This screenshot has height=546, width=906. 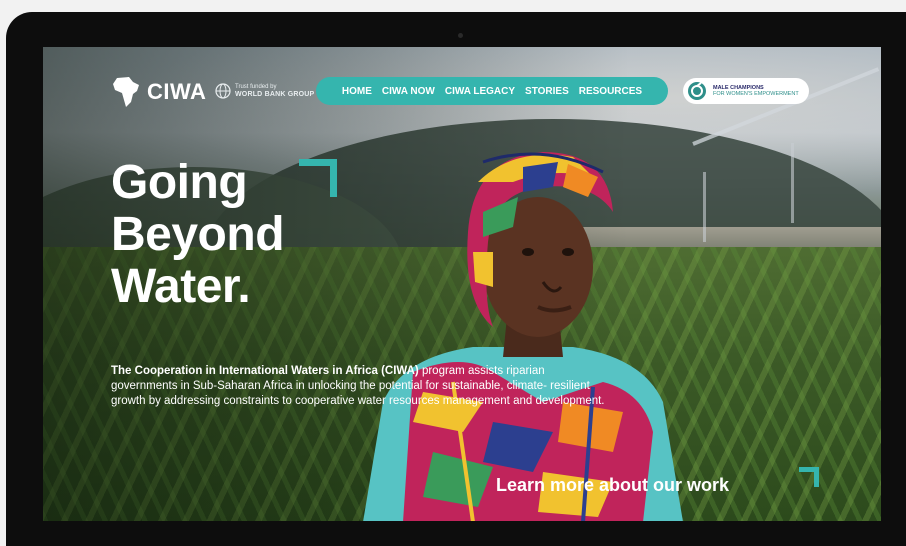 I want to click on badge-line2: FOR WOMEN'S EMPOWERMENT, so click(x=756, y=94).